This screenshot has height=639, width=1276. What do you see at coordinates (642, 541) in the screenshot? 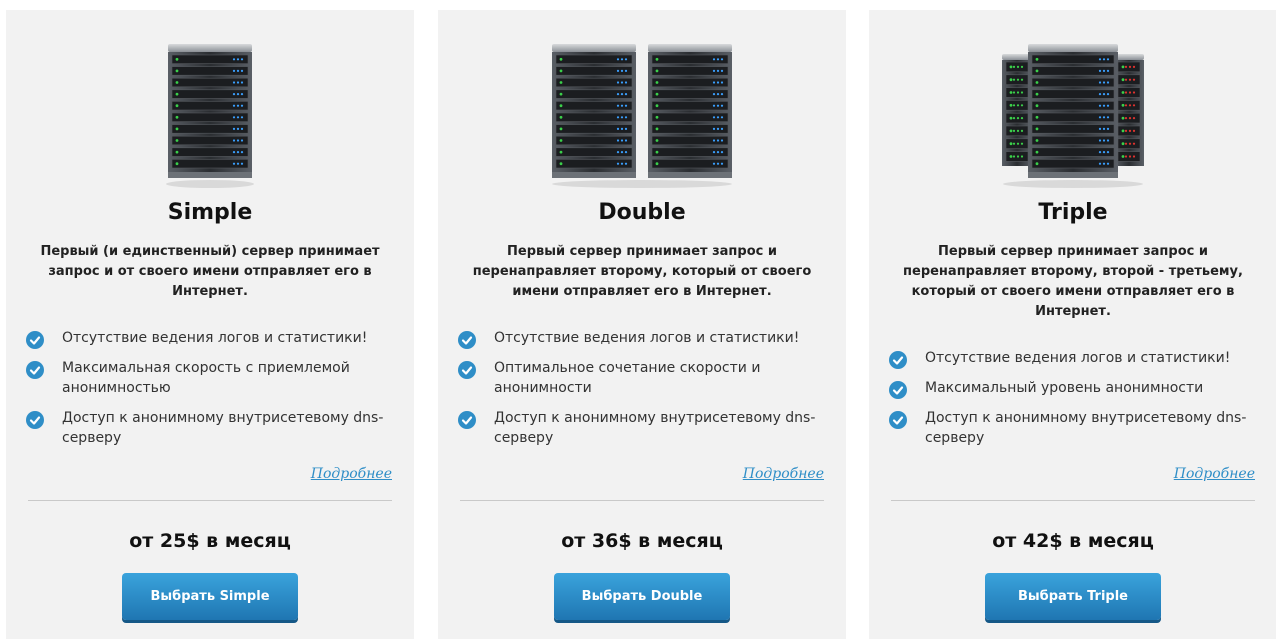
I see `plan-price: от 36$ в месяц` at bounding box center [642, 541].